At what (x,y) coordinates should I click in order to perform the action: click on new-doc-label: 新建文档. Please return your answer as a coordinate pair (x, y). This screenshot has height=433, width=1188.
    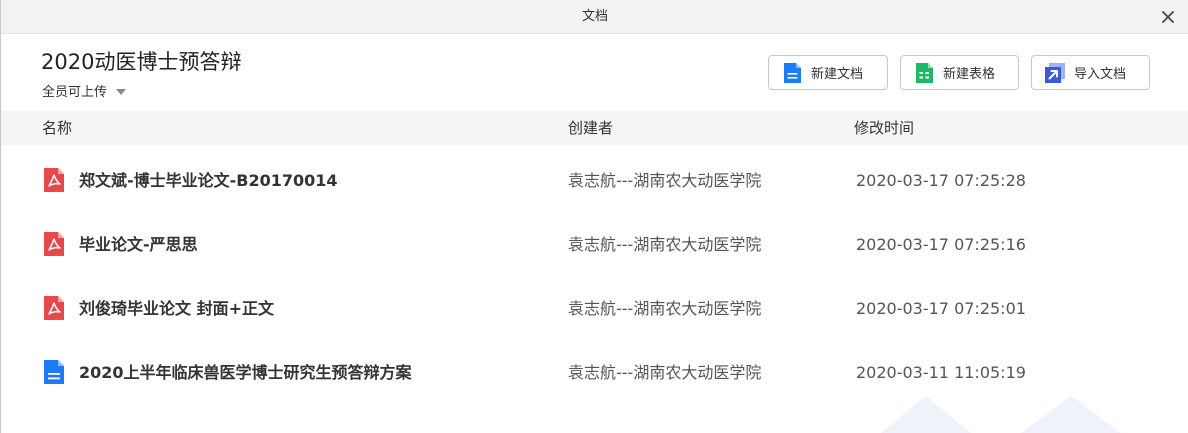
    Looking at the image, I should click on (837, 74).